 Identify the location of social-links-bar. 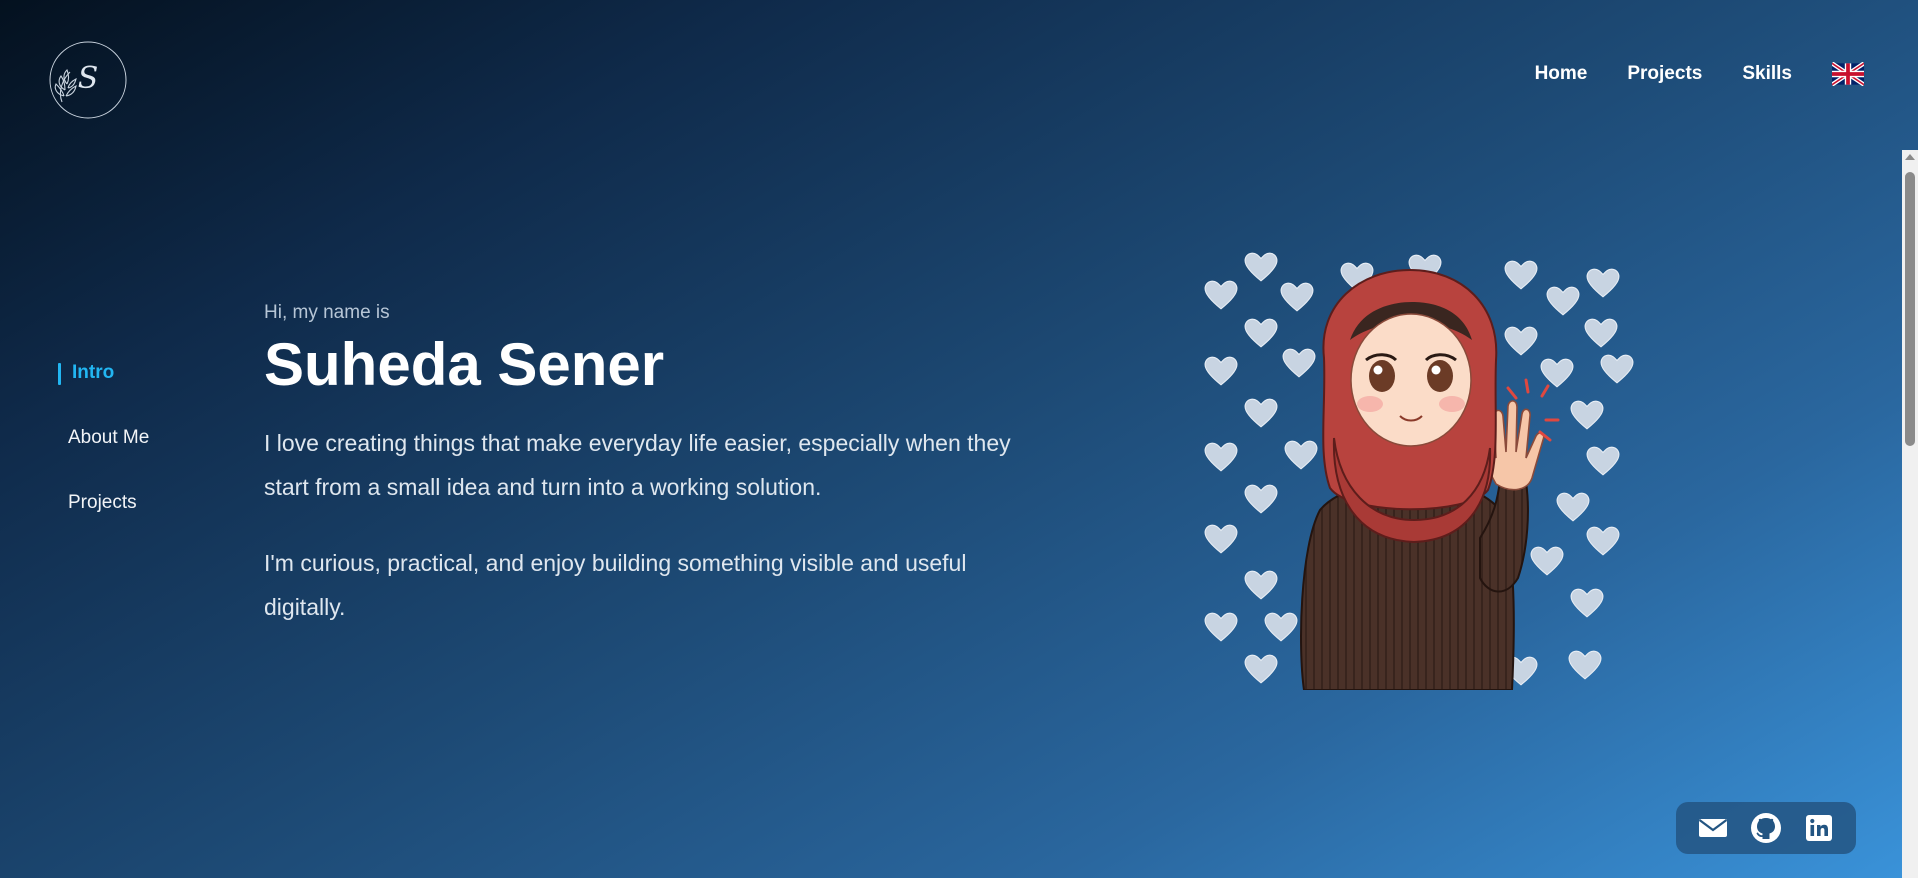
(1766, 828).